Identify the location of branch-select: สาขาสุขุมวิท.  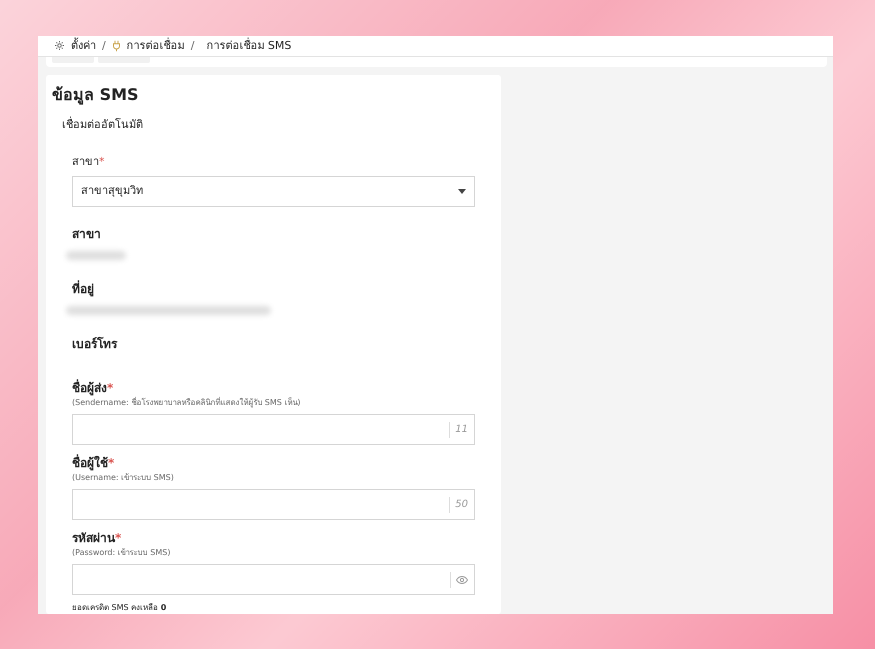
(273, 191).